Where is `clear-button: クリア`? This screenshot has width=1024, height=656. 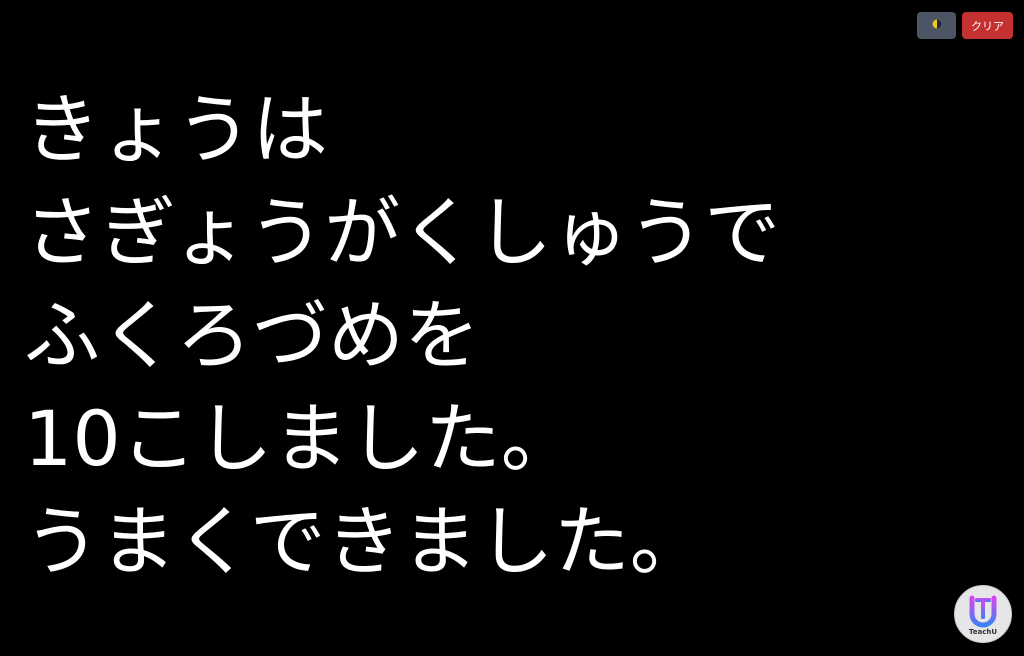
clear-button: クリア is located at coordinates (987, 25).